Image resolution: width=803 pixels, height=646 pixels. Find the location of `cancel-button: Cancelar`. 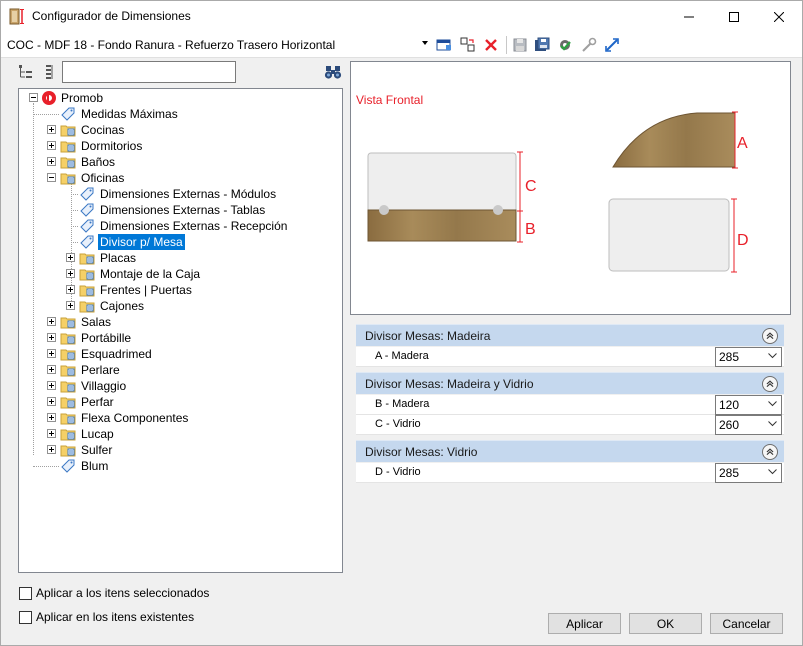

cancel-button: Cancelar is located at coordinates (746, 623).